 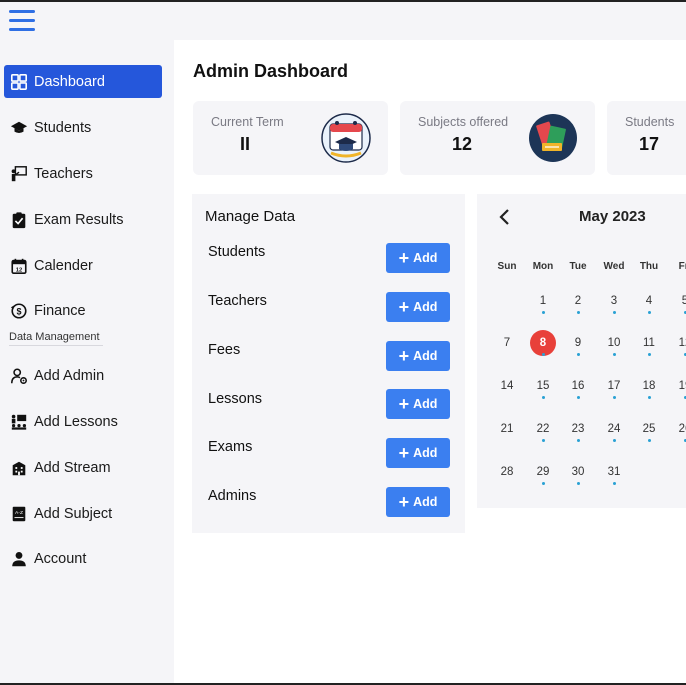 I want to click on finance-icon: $, so click(x=19, y=311).